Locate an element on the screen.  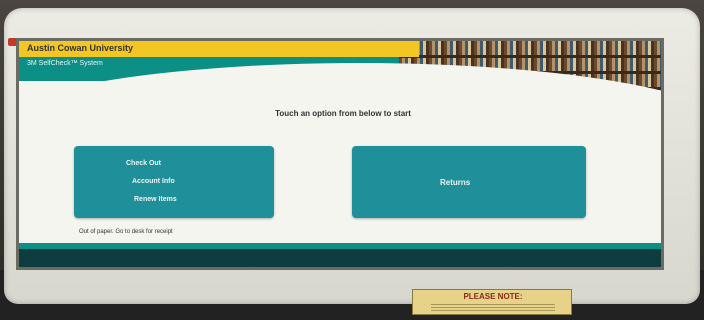
returns-button: Returns is located at coordinates (469, 182).